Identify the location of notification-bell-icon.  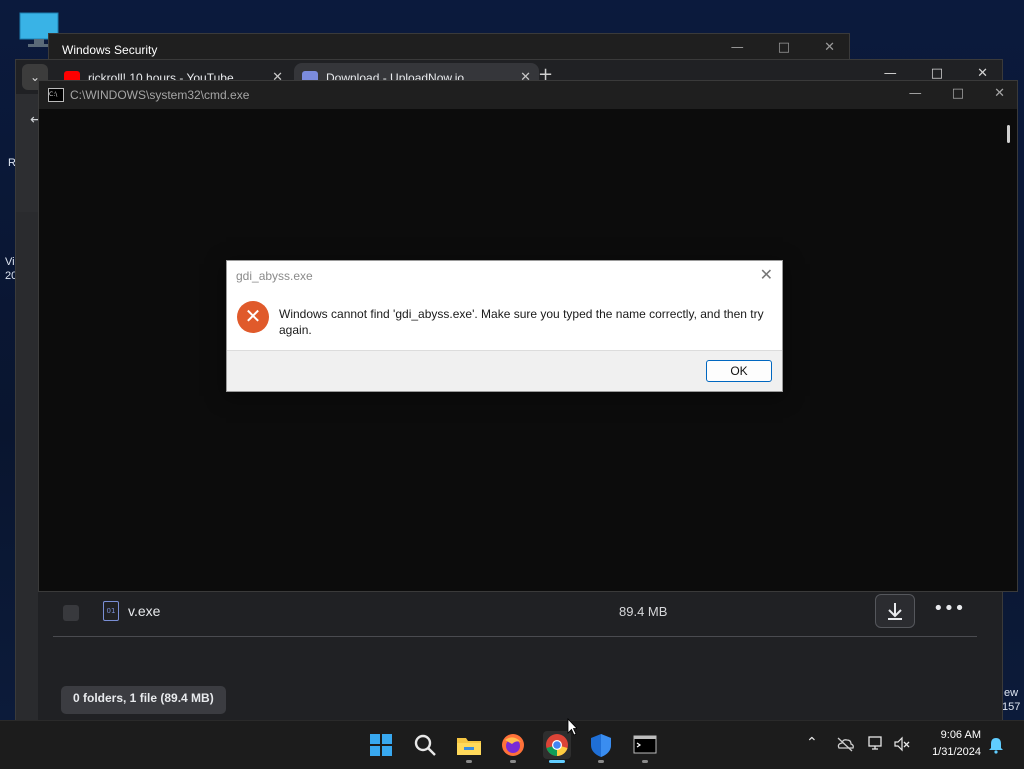
(996, 745).